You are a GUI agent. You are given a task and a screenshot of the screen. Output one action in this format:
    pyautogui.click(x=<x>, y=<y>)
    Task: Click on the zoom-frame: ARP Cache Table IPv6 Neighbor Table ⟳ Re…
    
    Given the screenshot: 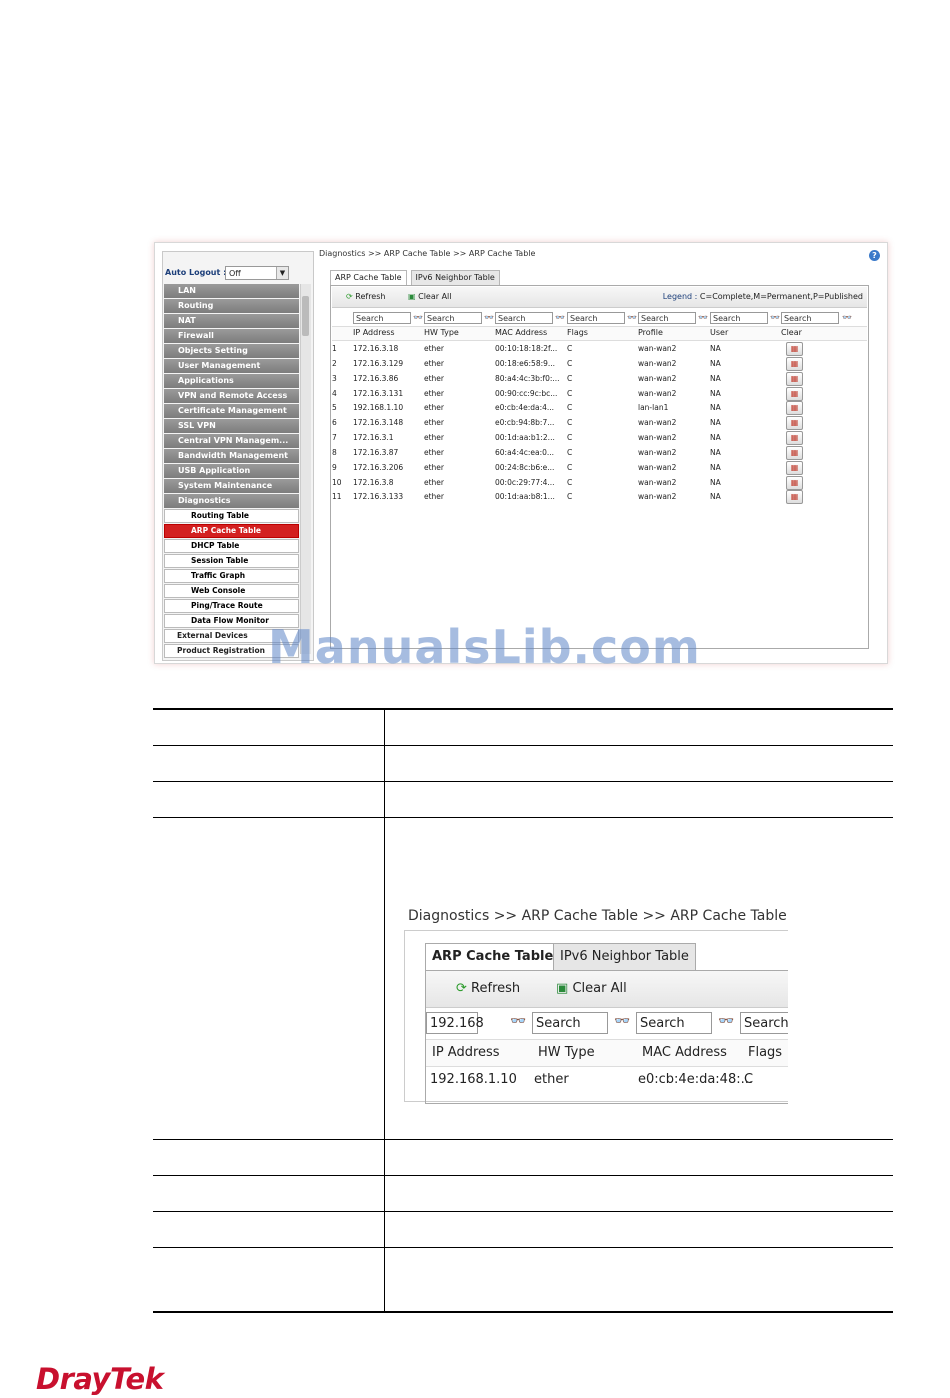 What is the action you would take?
    pyautogui.click(x=596, y=1017)
    